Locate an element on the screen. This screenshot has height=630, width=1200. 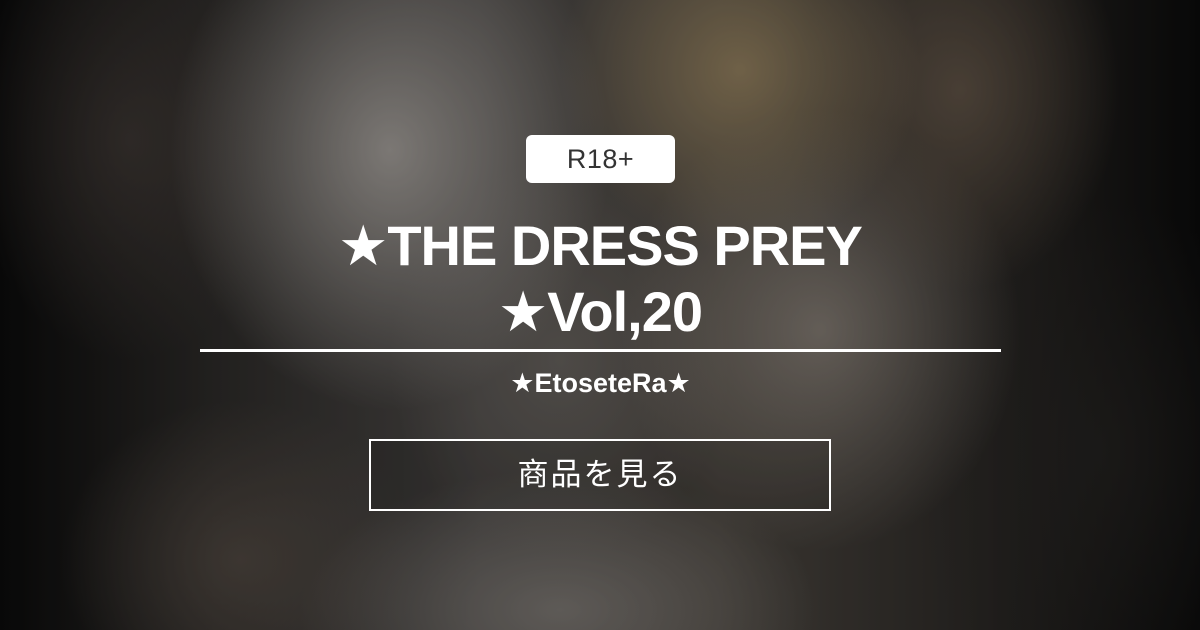
title-divider is located at coordinates (600, 350).